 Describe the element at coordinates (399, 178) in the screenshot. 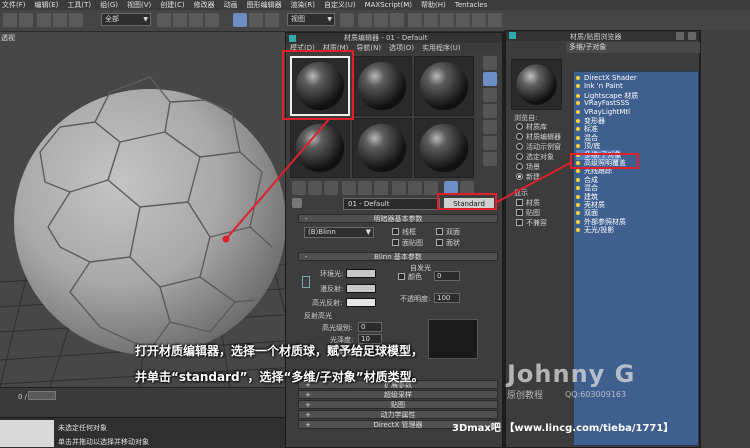

I see `annotation-arrows` at that location.